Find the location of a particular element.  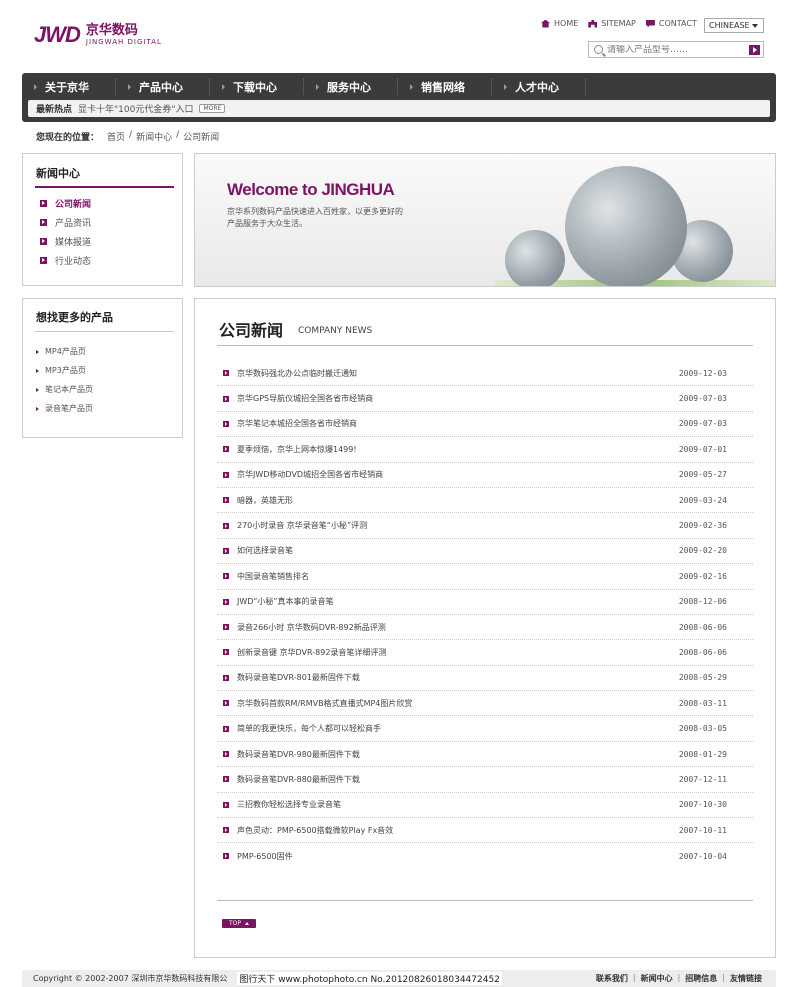

news-title: 京华数码强北办公点临时搬迁通知 is located at coordinates (297, 373).